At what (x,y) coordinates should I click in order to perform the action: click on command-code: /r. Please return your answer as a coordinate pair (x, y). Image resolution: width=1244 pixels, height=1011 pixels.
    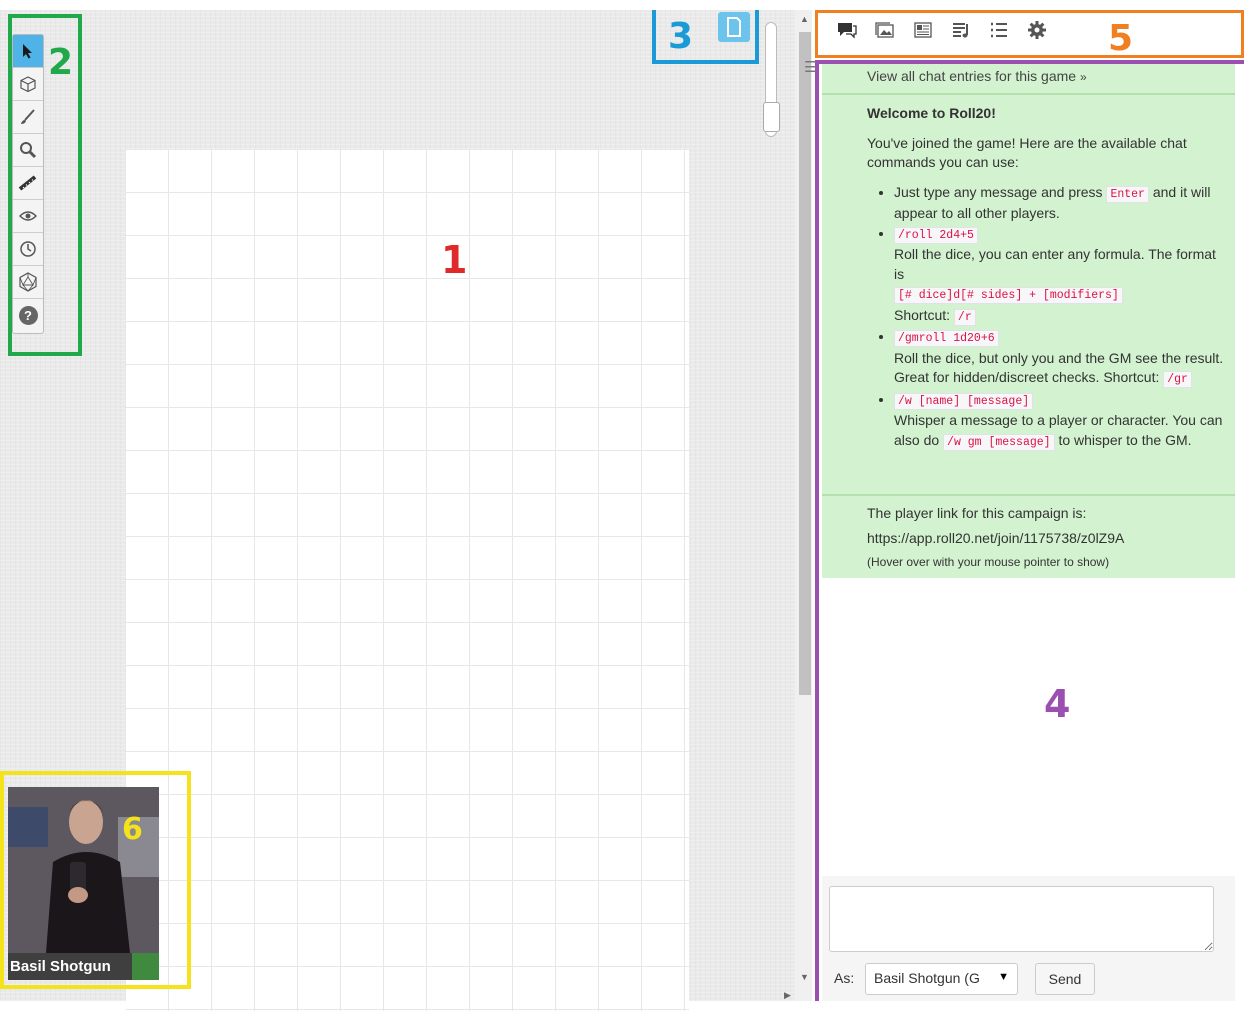
    Looking at the image, I should click on (964, 317).